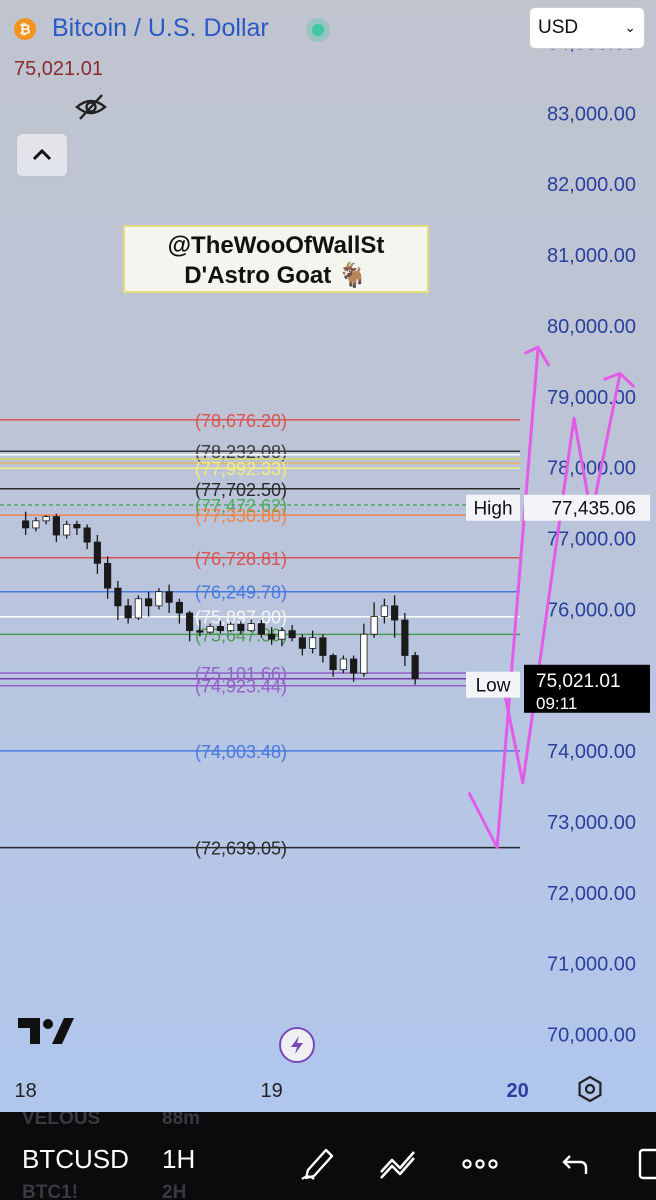  I want to click on level-label: (78,676.20), so click(241, 421).